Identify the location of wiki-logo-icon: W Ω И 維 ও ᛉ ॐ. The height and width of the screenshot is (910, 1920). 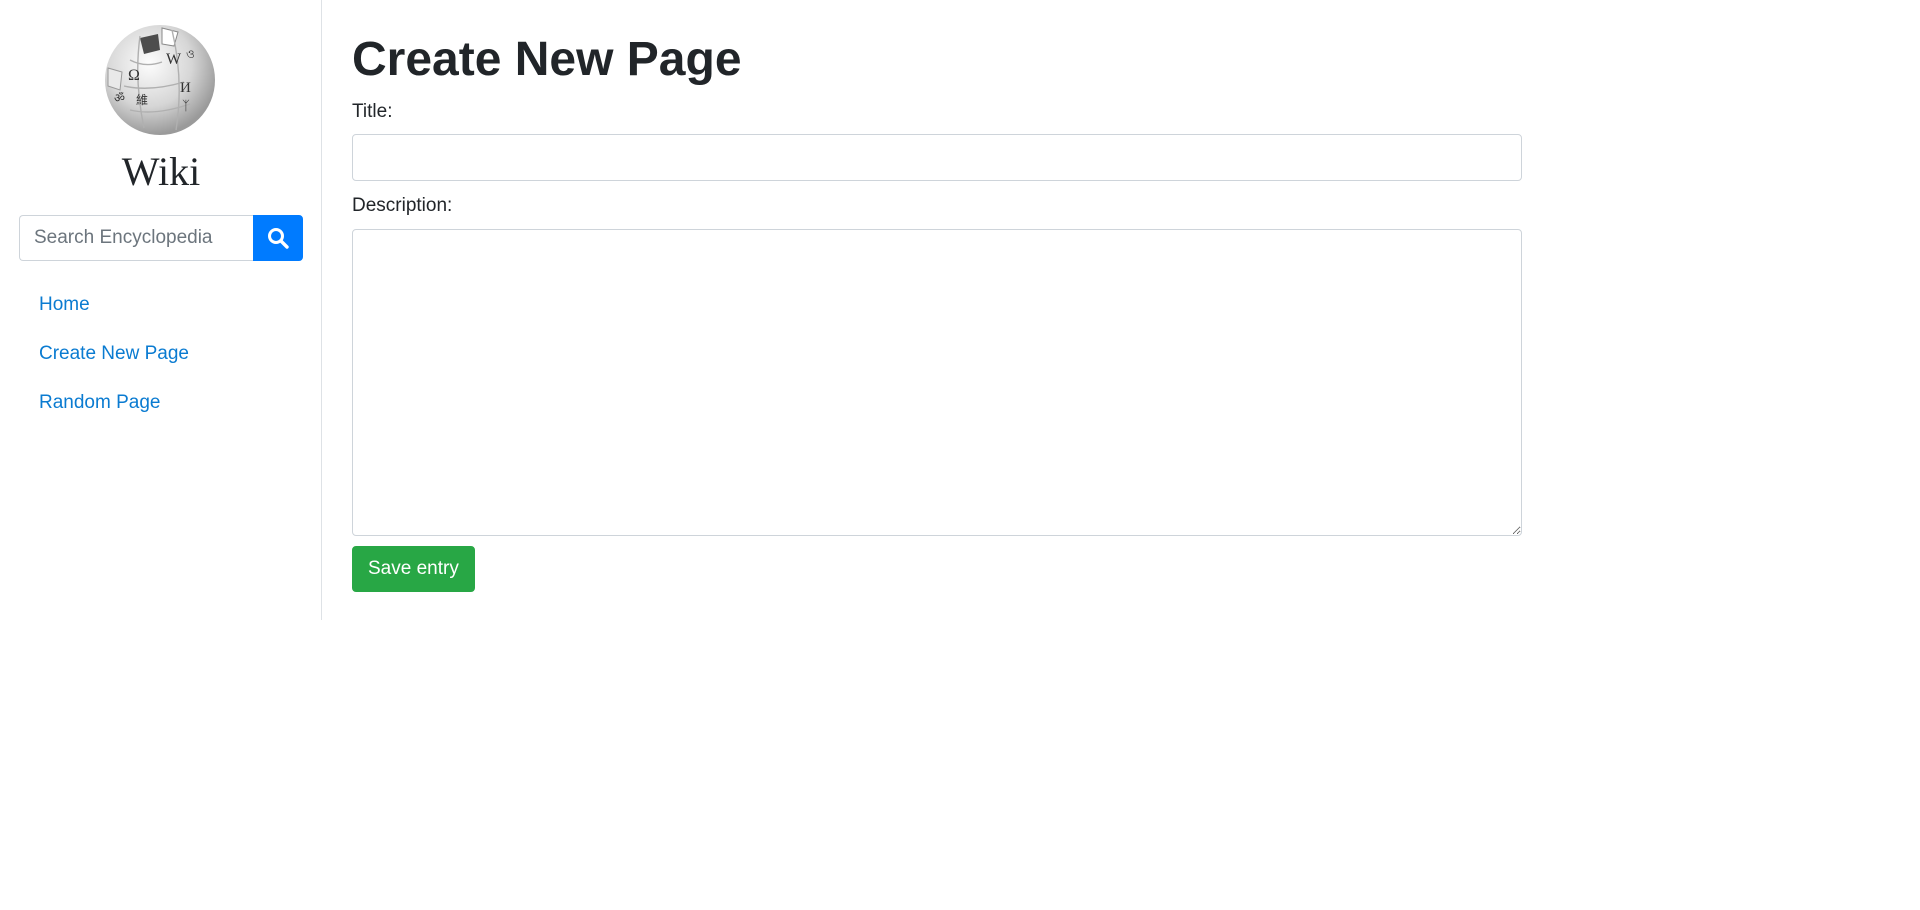
(160, 77).